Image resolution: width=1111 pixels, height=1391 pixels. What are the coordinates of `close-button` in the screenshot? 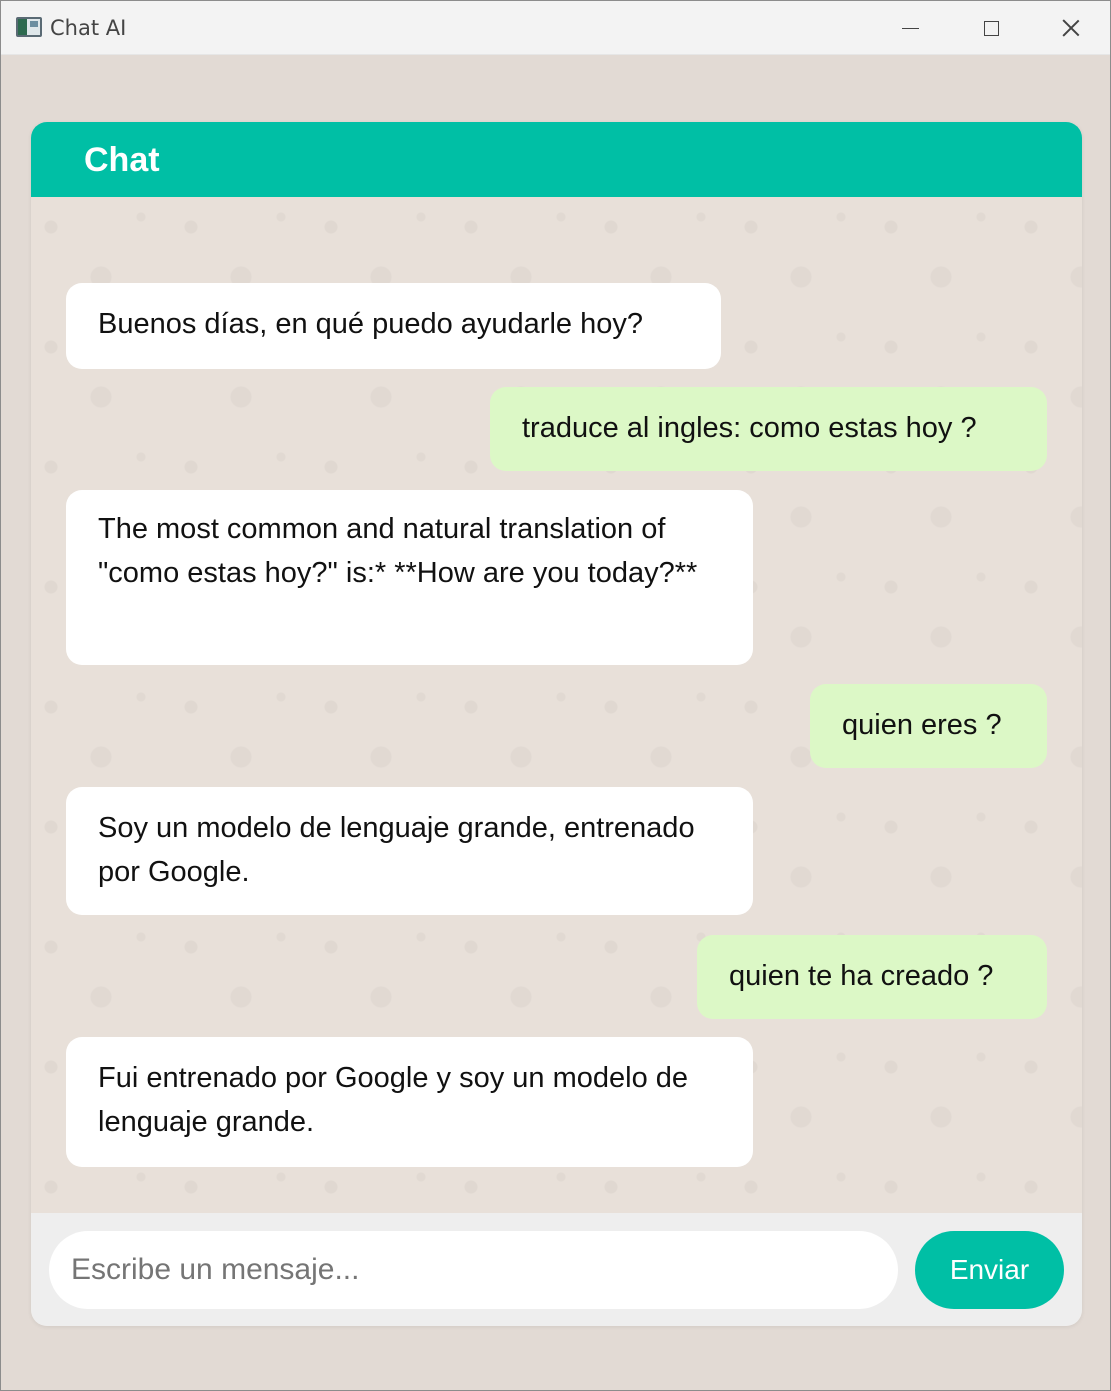 It's located at (1071, 28).